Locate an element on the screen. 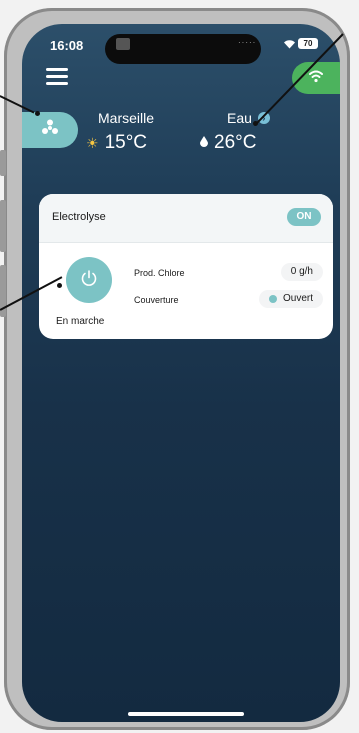  wifi-icon is located at coordinates (316, 78).